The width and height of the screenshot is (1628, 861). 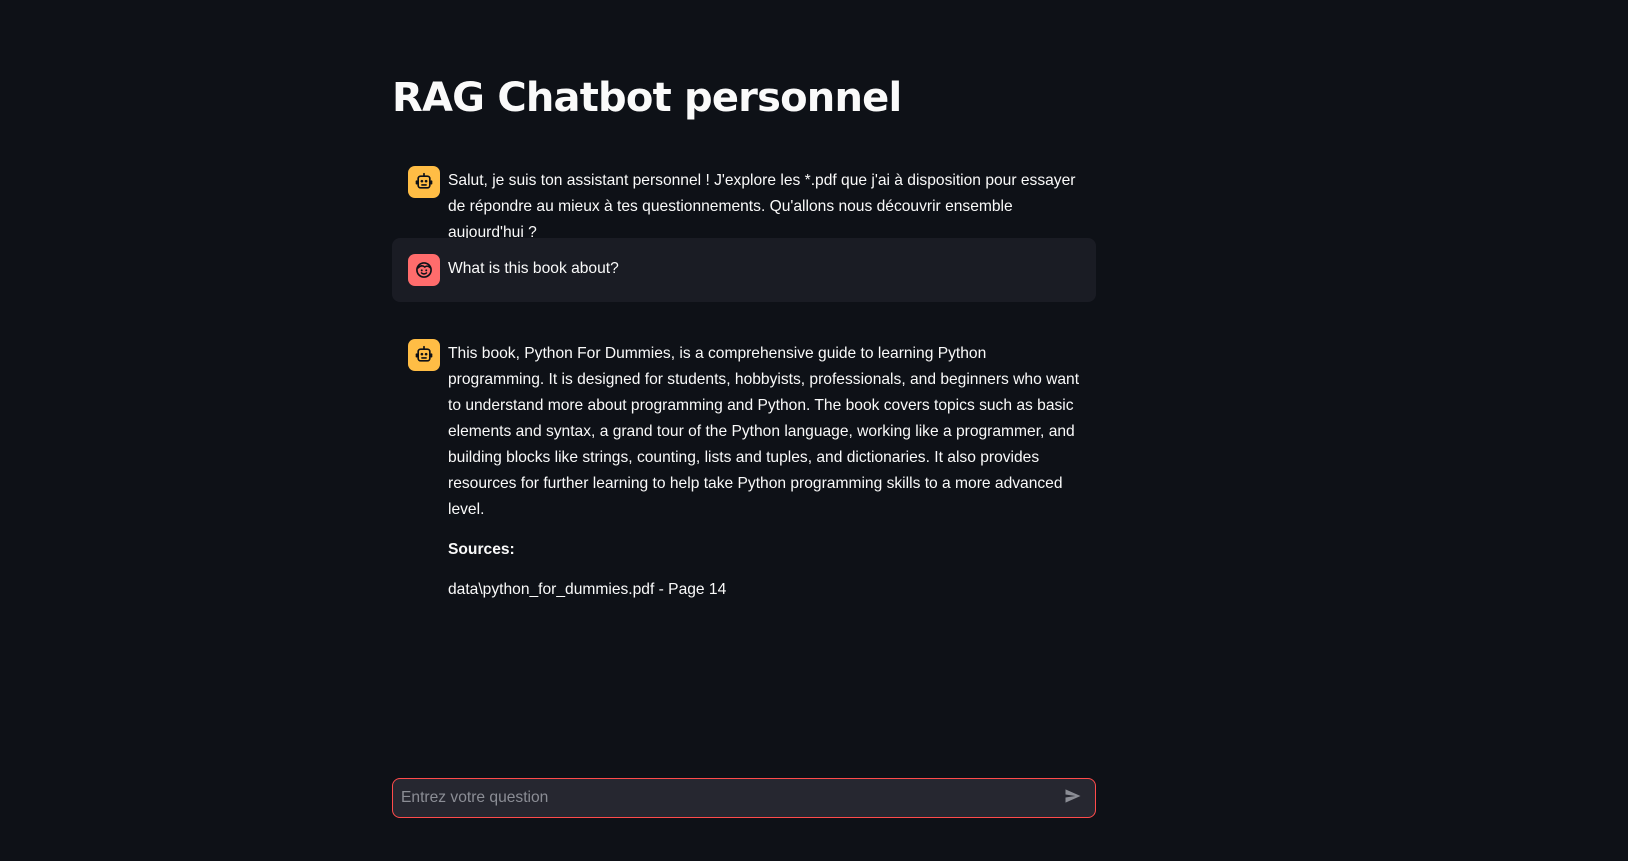 What do you see at coordinates (533, 268) in the screenshot?
I see `message-text: What is this book about?` at bounding box center [533, 268].